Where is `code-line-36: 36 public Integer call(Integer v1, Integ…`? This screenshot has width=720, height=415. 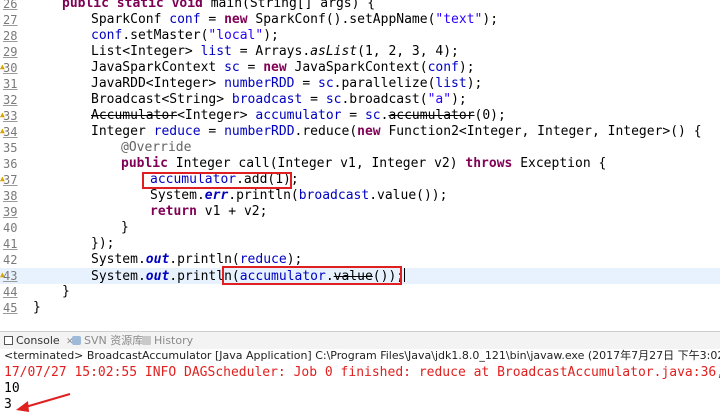
code-line-36: 36 public Integer call(Integer v1, Integ… is located at coordinates (360, 164).